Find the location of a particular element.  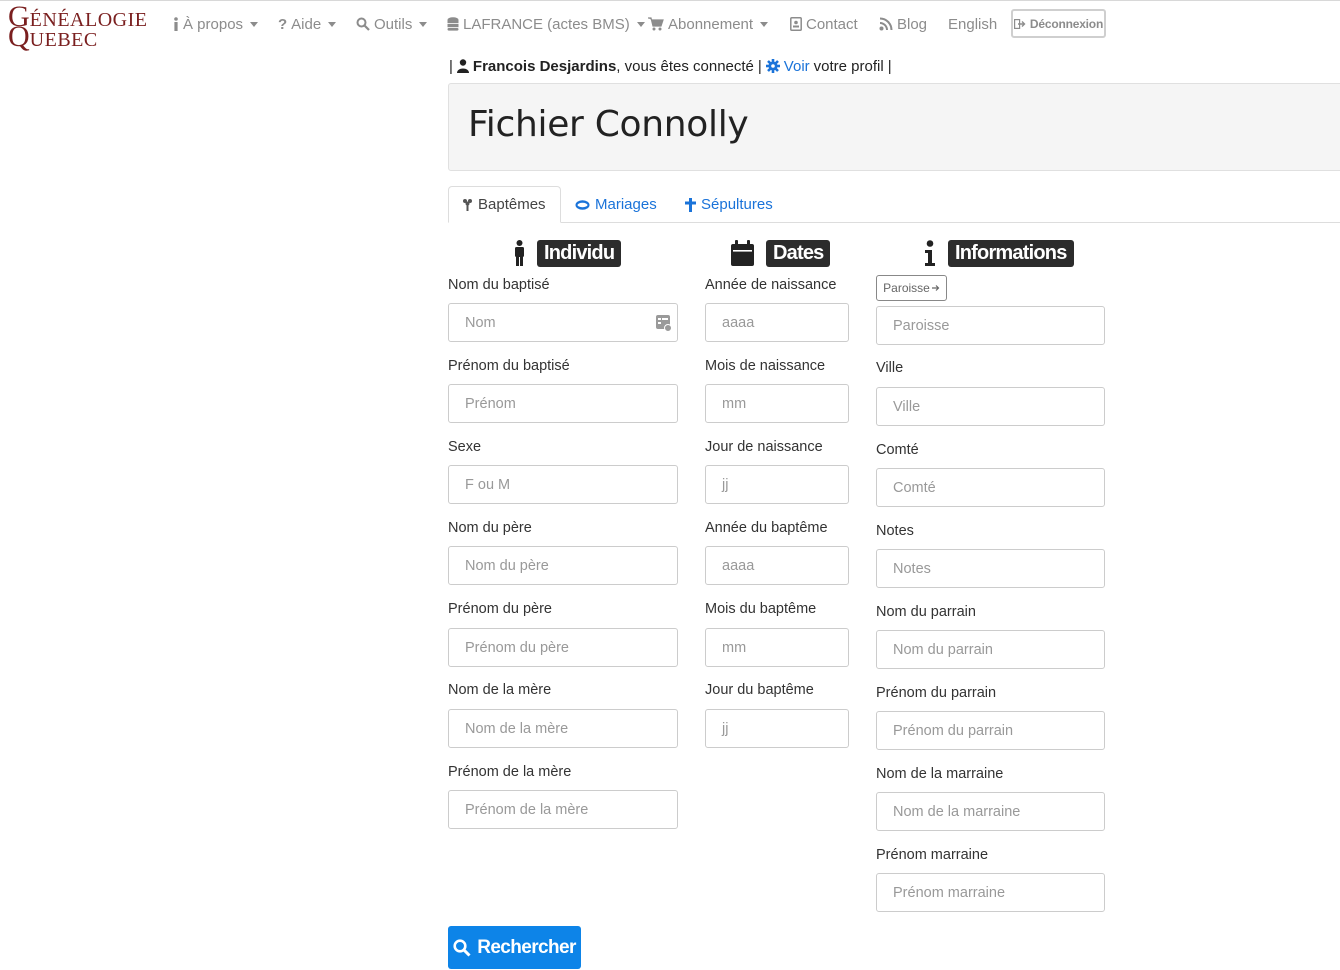

label-father-firstname: Prénom du père is located at coordinates (500, 609).